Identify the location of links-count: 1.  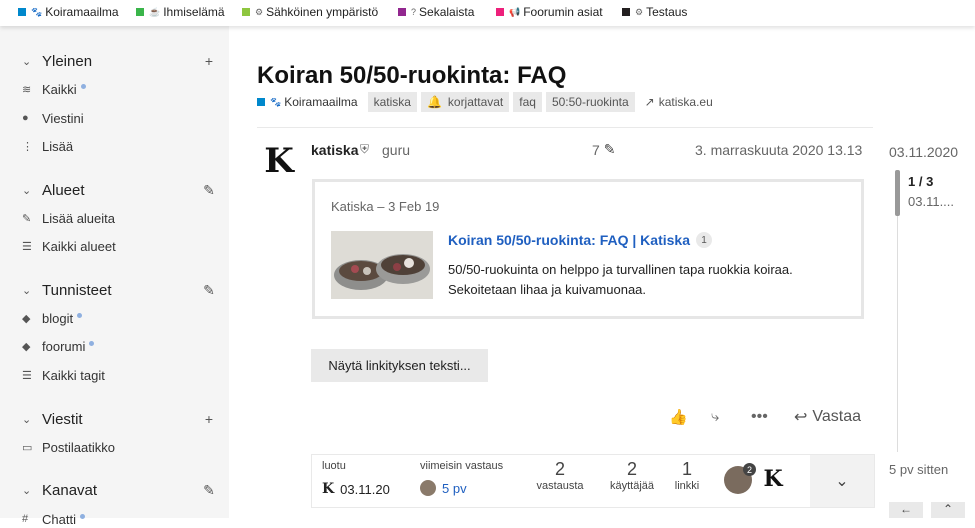
(686, 469).